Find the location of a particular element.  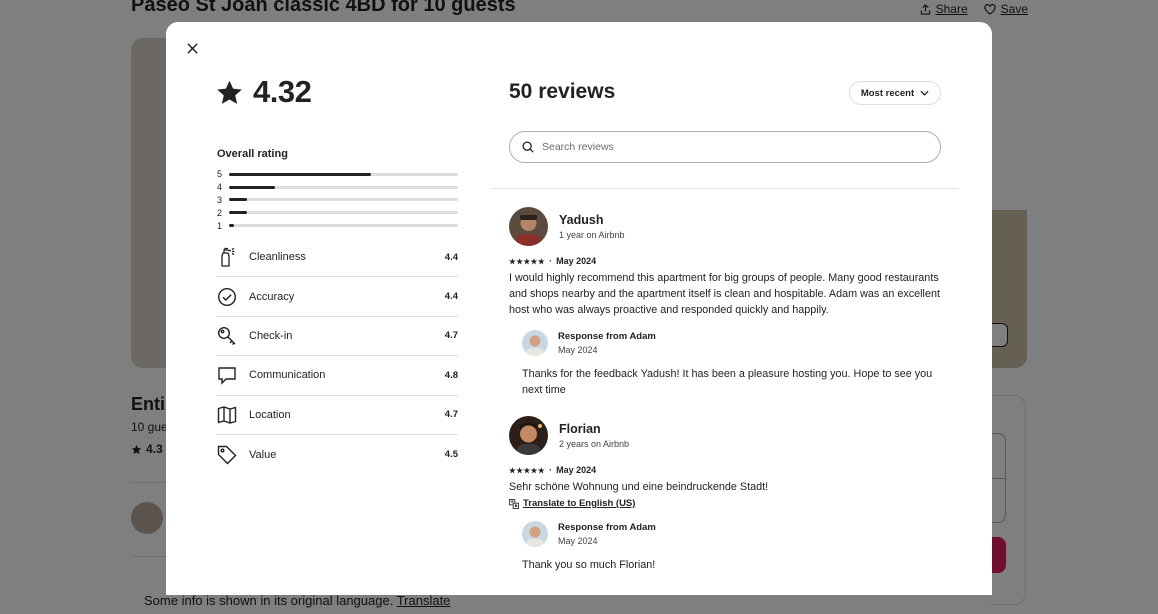

translate-icon is located at coordinates (514, 503).